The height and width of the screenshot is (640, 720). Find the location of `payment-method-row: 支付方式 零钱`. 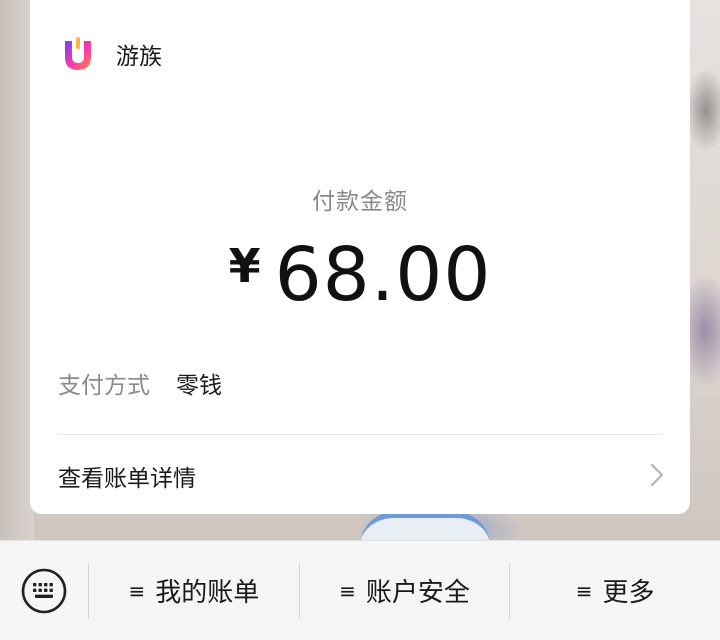

payment-method-row: 支付方式 零钱 is located at coordinates (140, 383).